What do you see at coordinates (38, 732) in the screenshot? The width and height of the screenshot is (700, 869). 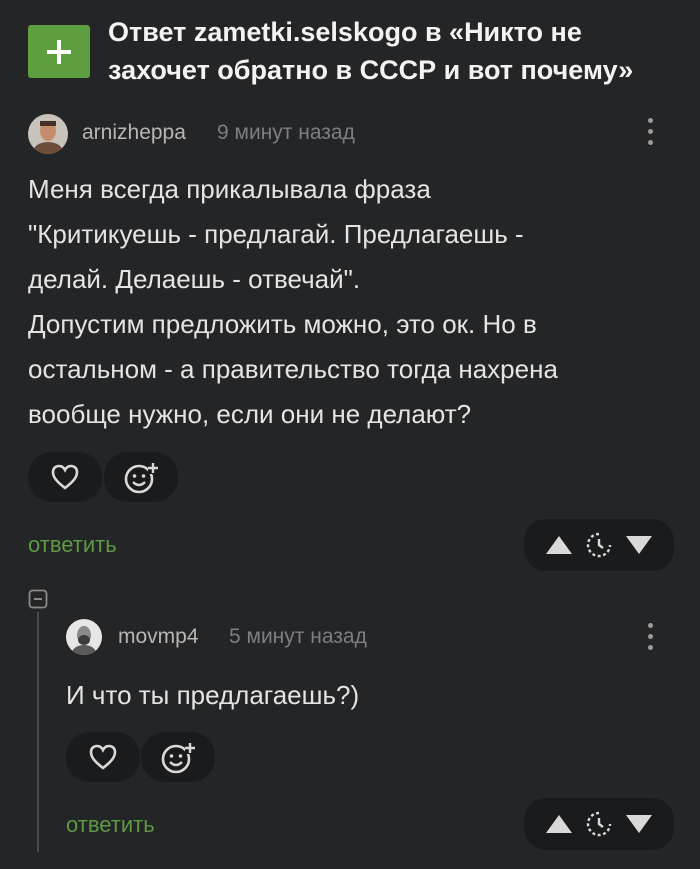 I see `thread-line` at bounding box center [38, 732].